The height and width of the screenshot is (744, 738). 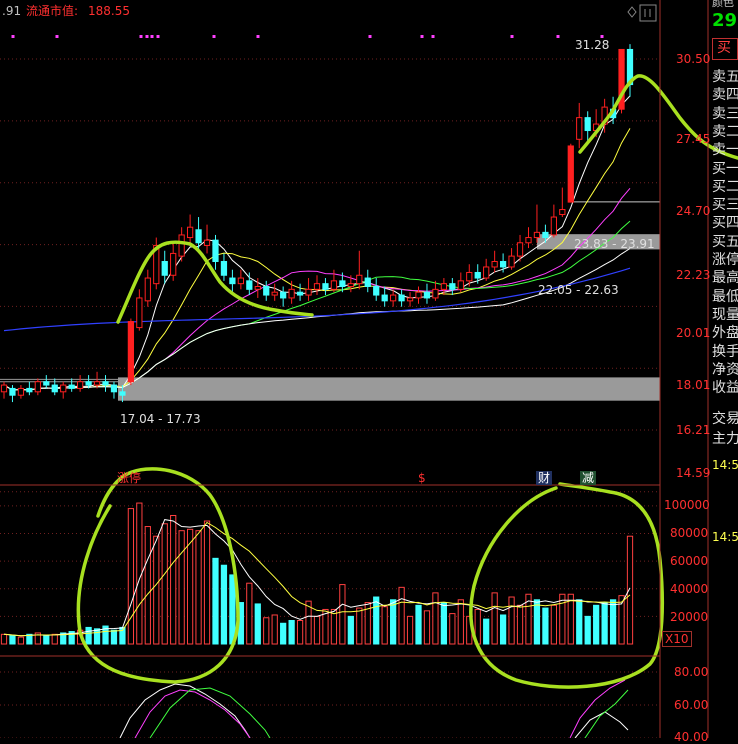 I want to click on price-tick: 18.01, so click(x=693, y=385).